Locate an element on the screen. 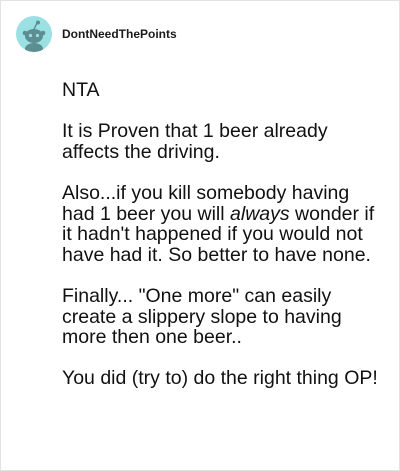 This screenshot has height=471, width=400. username: DontNeedThePoints is located at coordinates (119, 34).